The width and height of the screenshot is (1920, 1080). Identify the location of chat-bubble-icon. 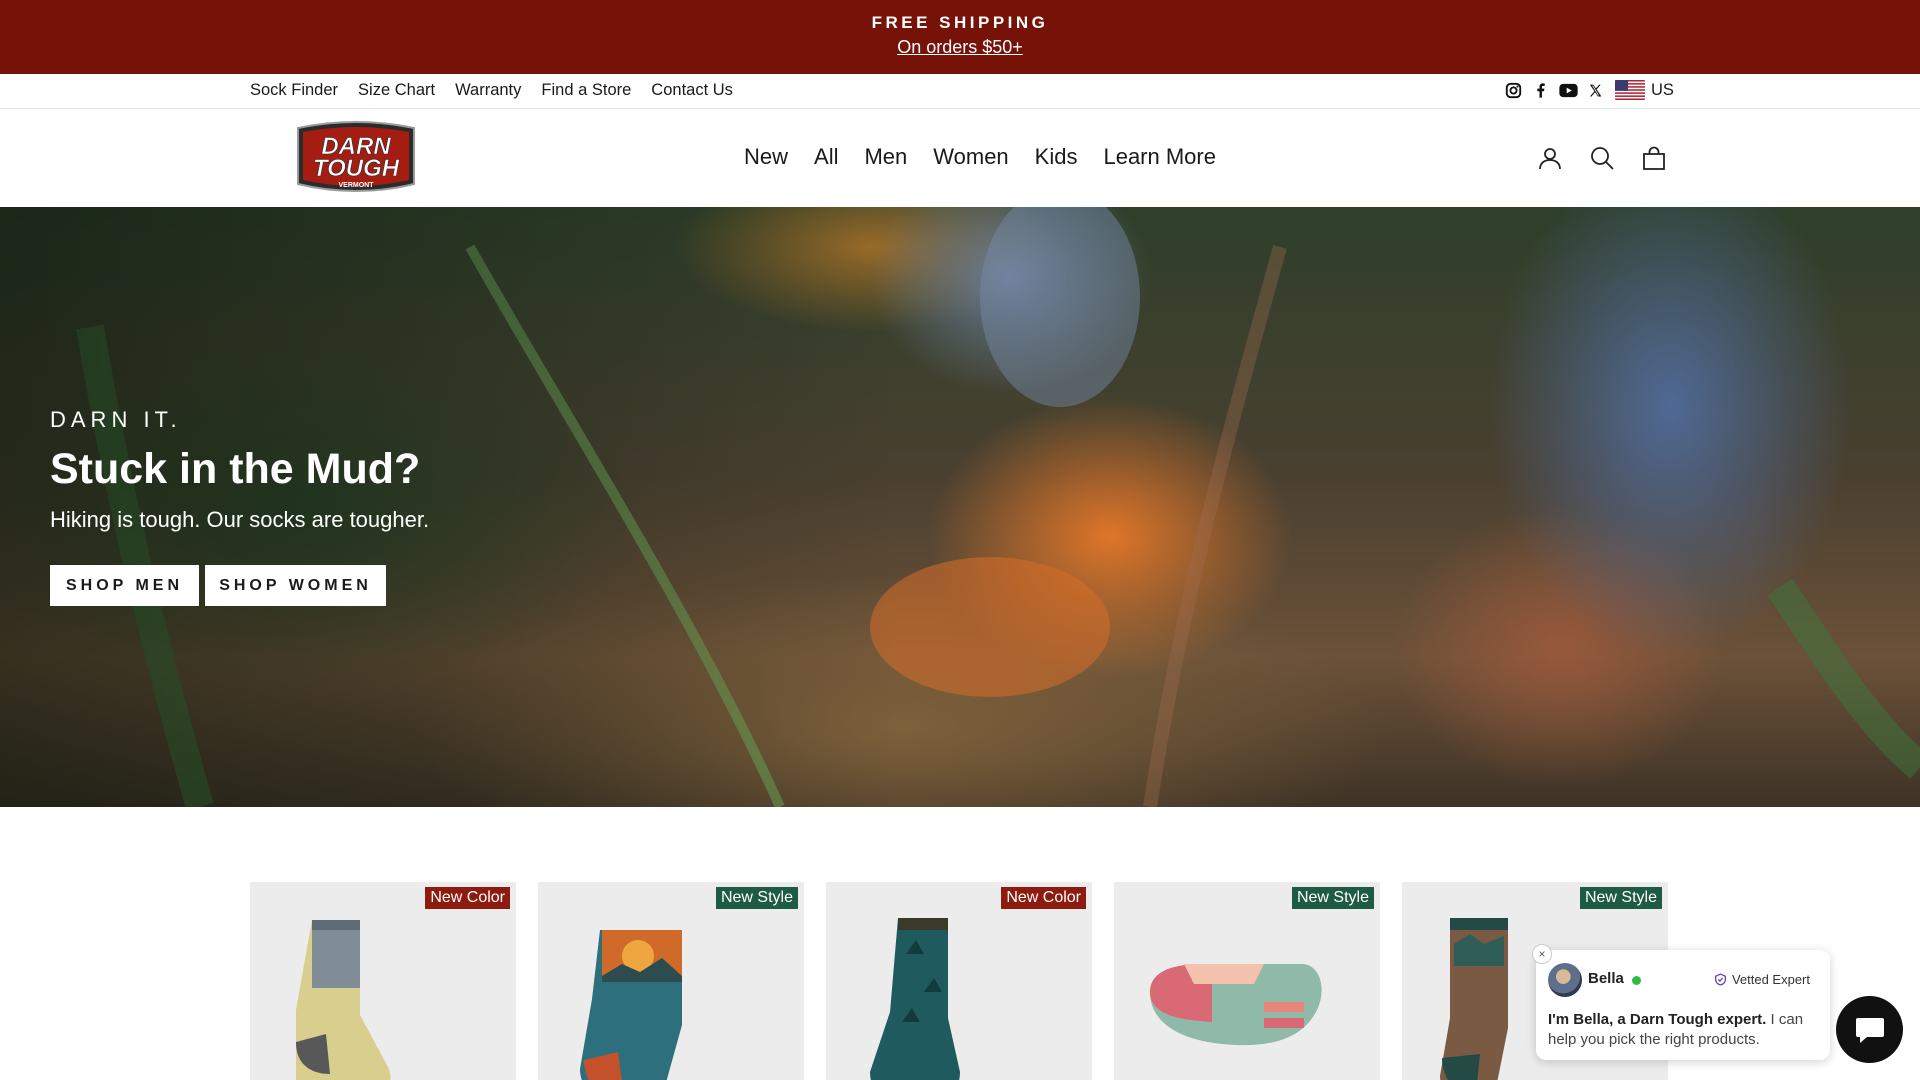
(1869, 1030).